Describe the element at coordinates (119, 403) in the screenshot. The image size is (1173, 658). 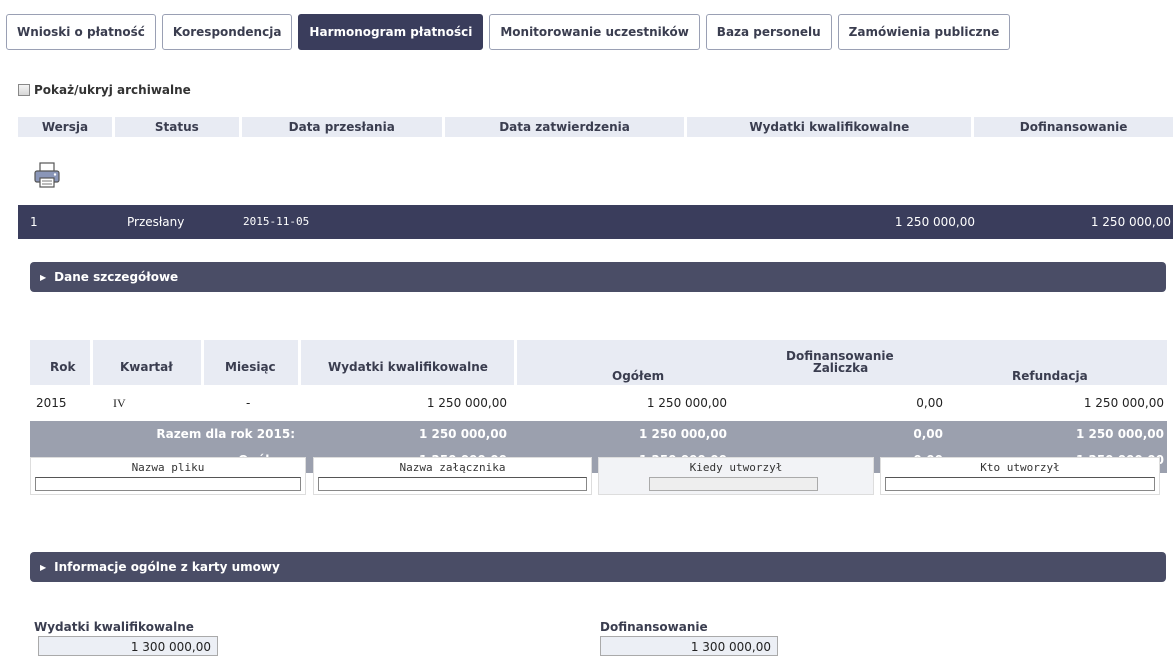
I see `cell-kwartal: IV` at that location.